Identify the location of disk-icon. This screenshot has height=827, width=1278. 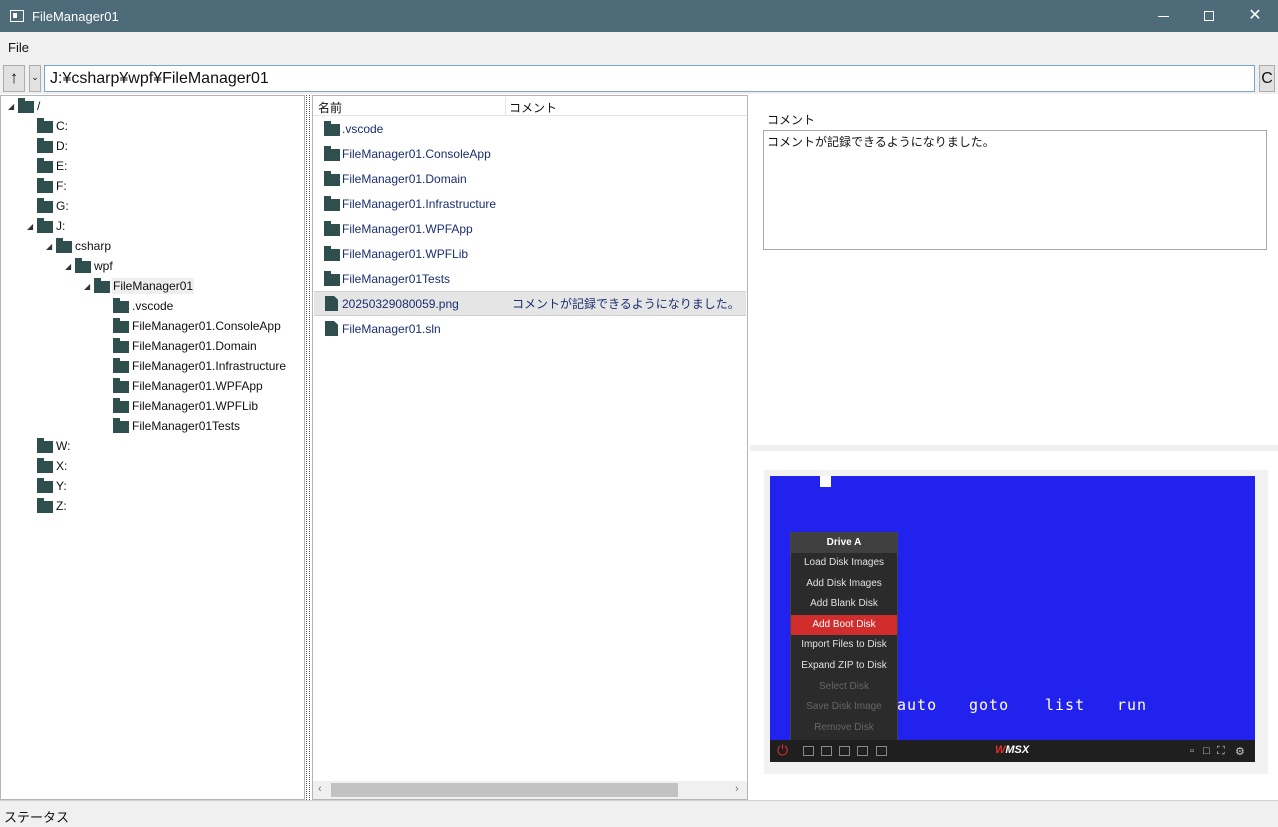
(808, 751).